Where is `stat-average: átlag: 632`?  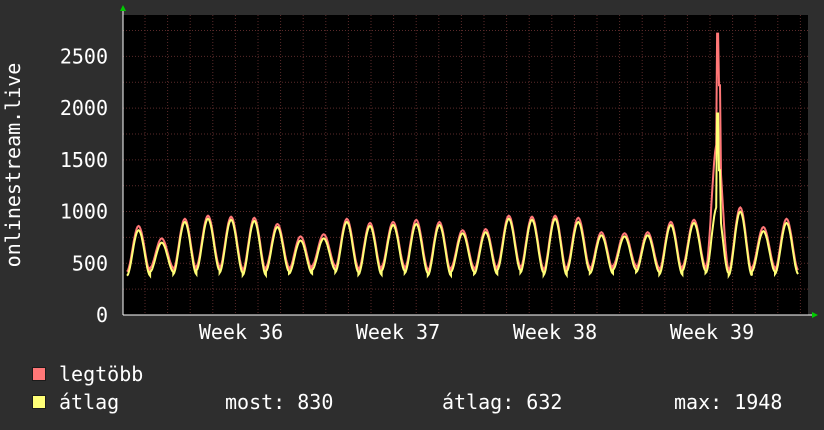 stat-average: átlag: 632 is located at coordinates (502, 402).